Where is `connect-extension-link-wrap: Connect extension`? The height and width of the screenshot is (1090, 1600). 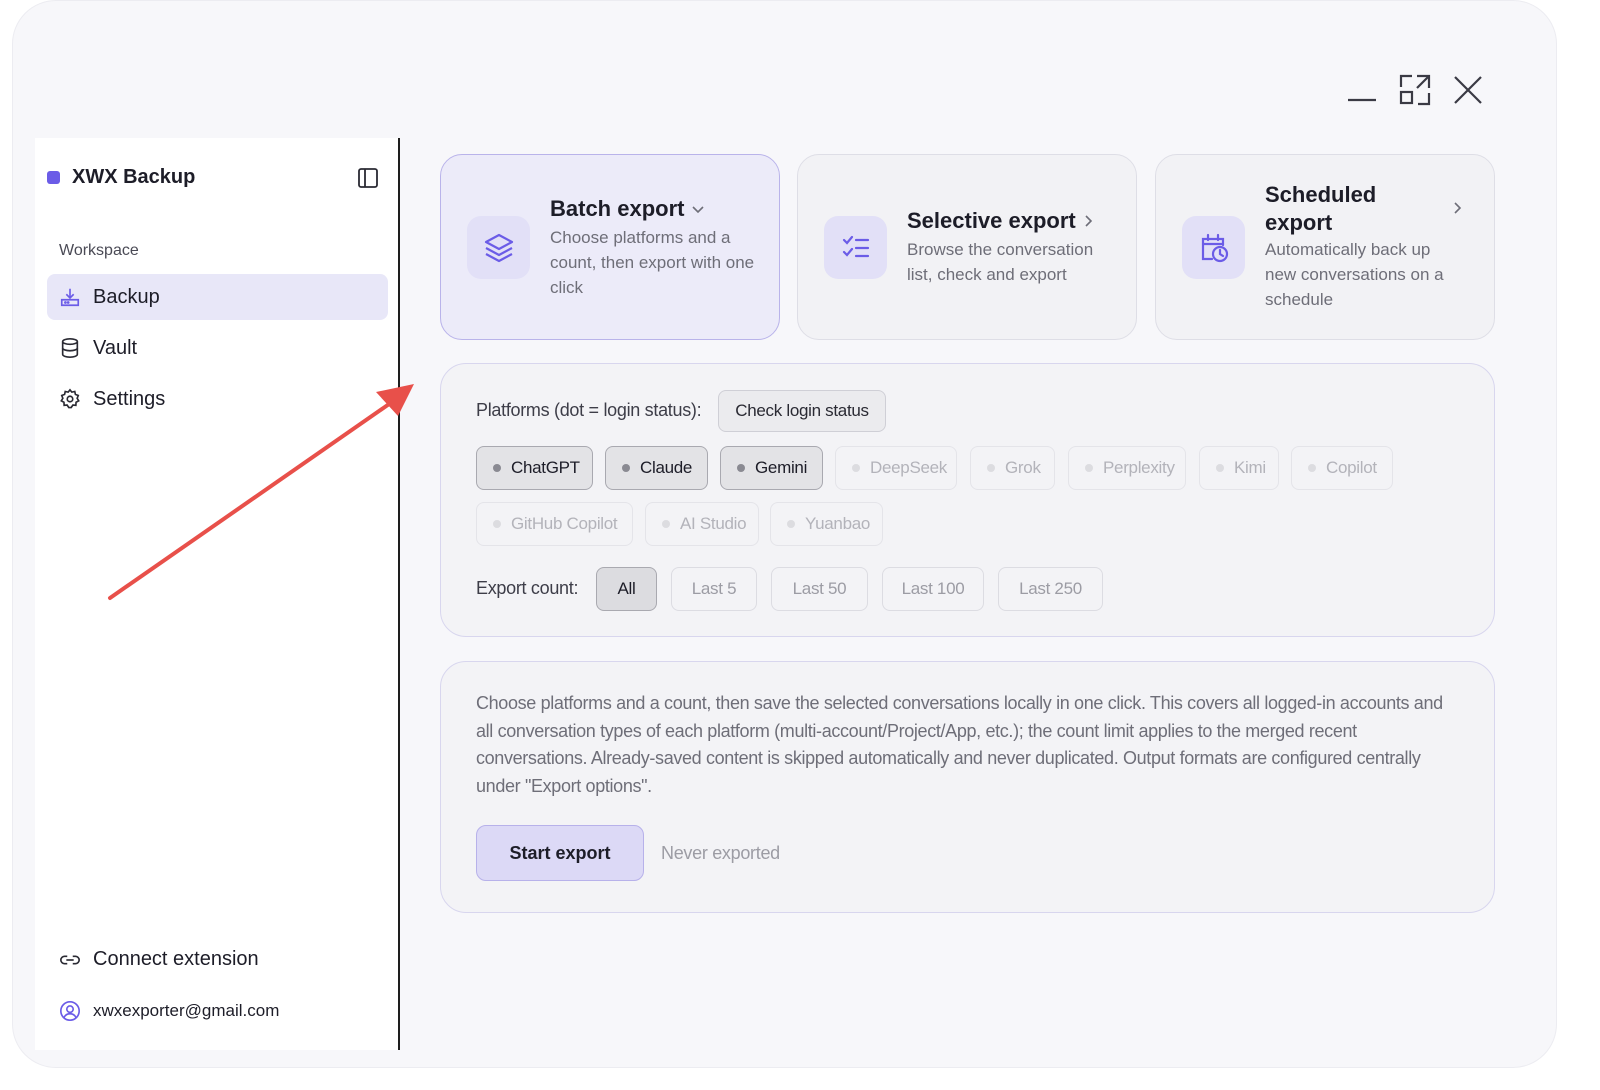 connect-extension-link-wrap: Connect extension is located at coordinates (159, 959).